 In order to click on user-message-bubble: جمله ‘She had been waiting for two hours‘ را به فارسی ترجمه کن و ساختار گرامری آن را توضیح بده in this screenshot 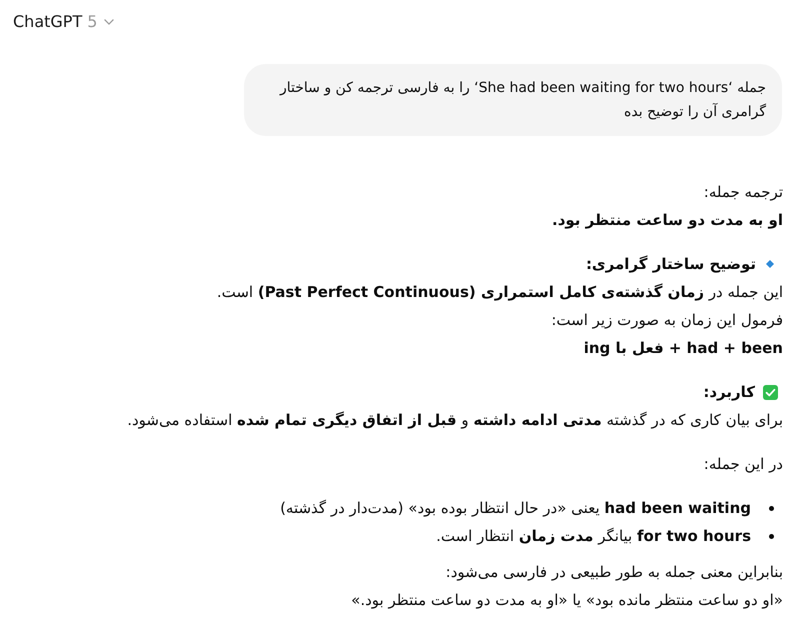, I will do `click(513, 100)`.